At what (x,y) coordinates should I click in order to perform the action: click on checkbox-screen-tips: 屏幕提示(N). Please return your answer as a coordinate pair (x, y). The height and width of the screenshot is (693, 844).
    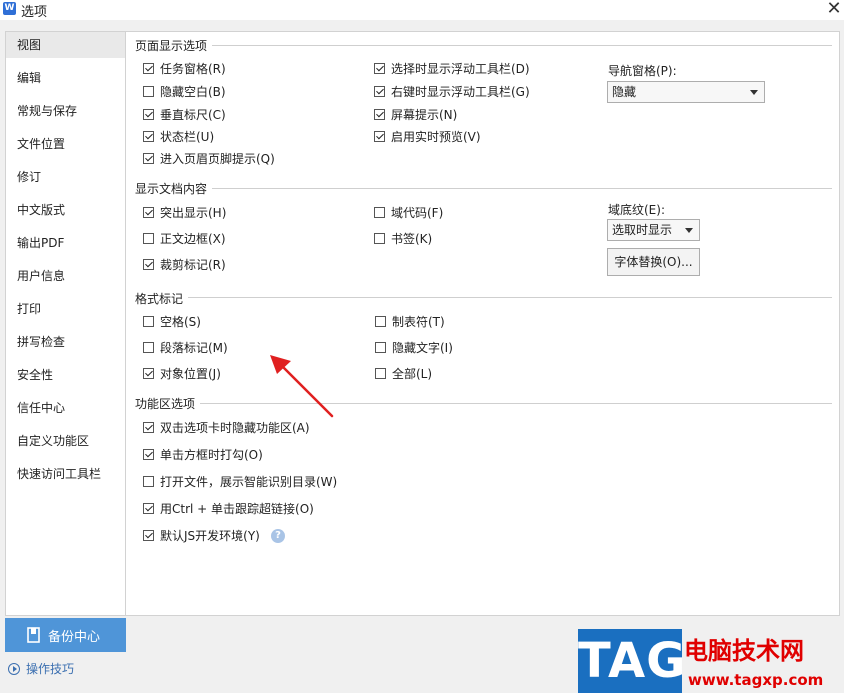
    Looking at the image, I should click on (415, 115).